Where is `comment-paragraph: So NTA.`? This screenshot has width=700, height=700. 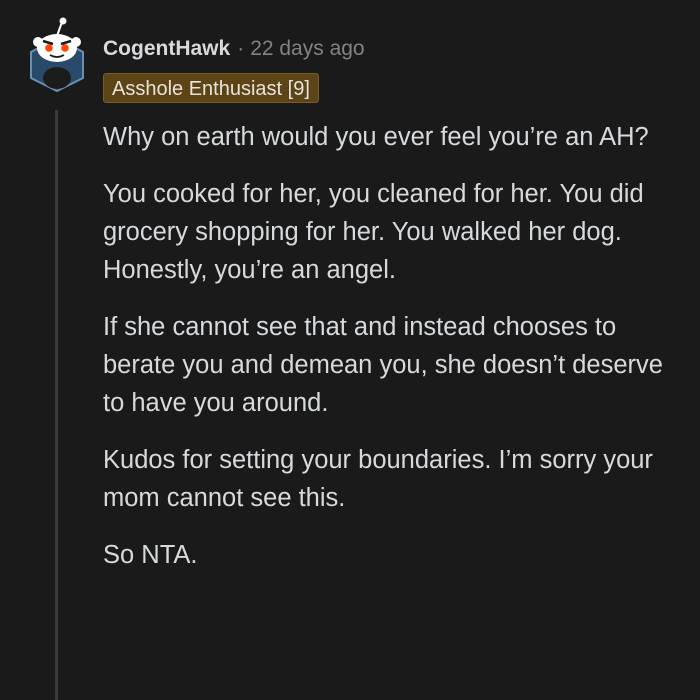
comment-paragraph: So NTA. is located at coordinates (150, 555).